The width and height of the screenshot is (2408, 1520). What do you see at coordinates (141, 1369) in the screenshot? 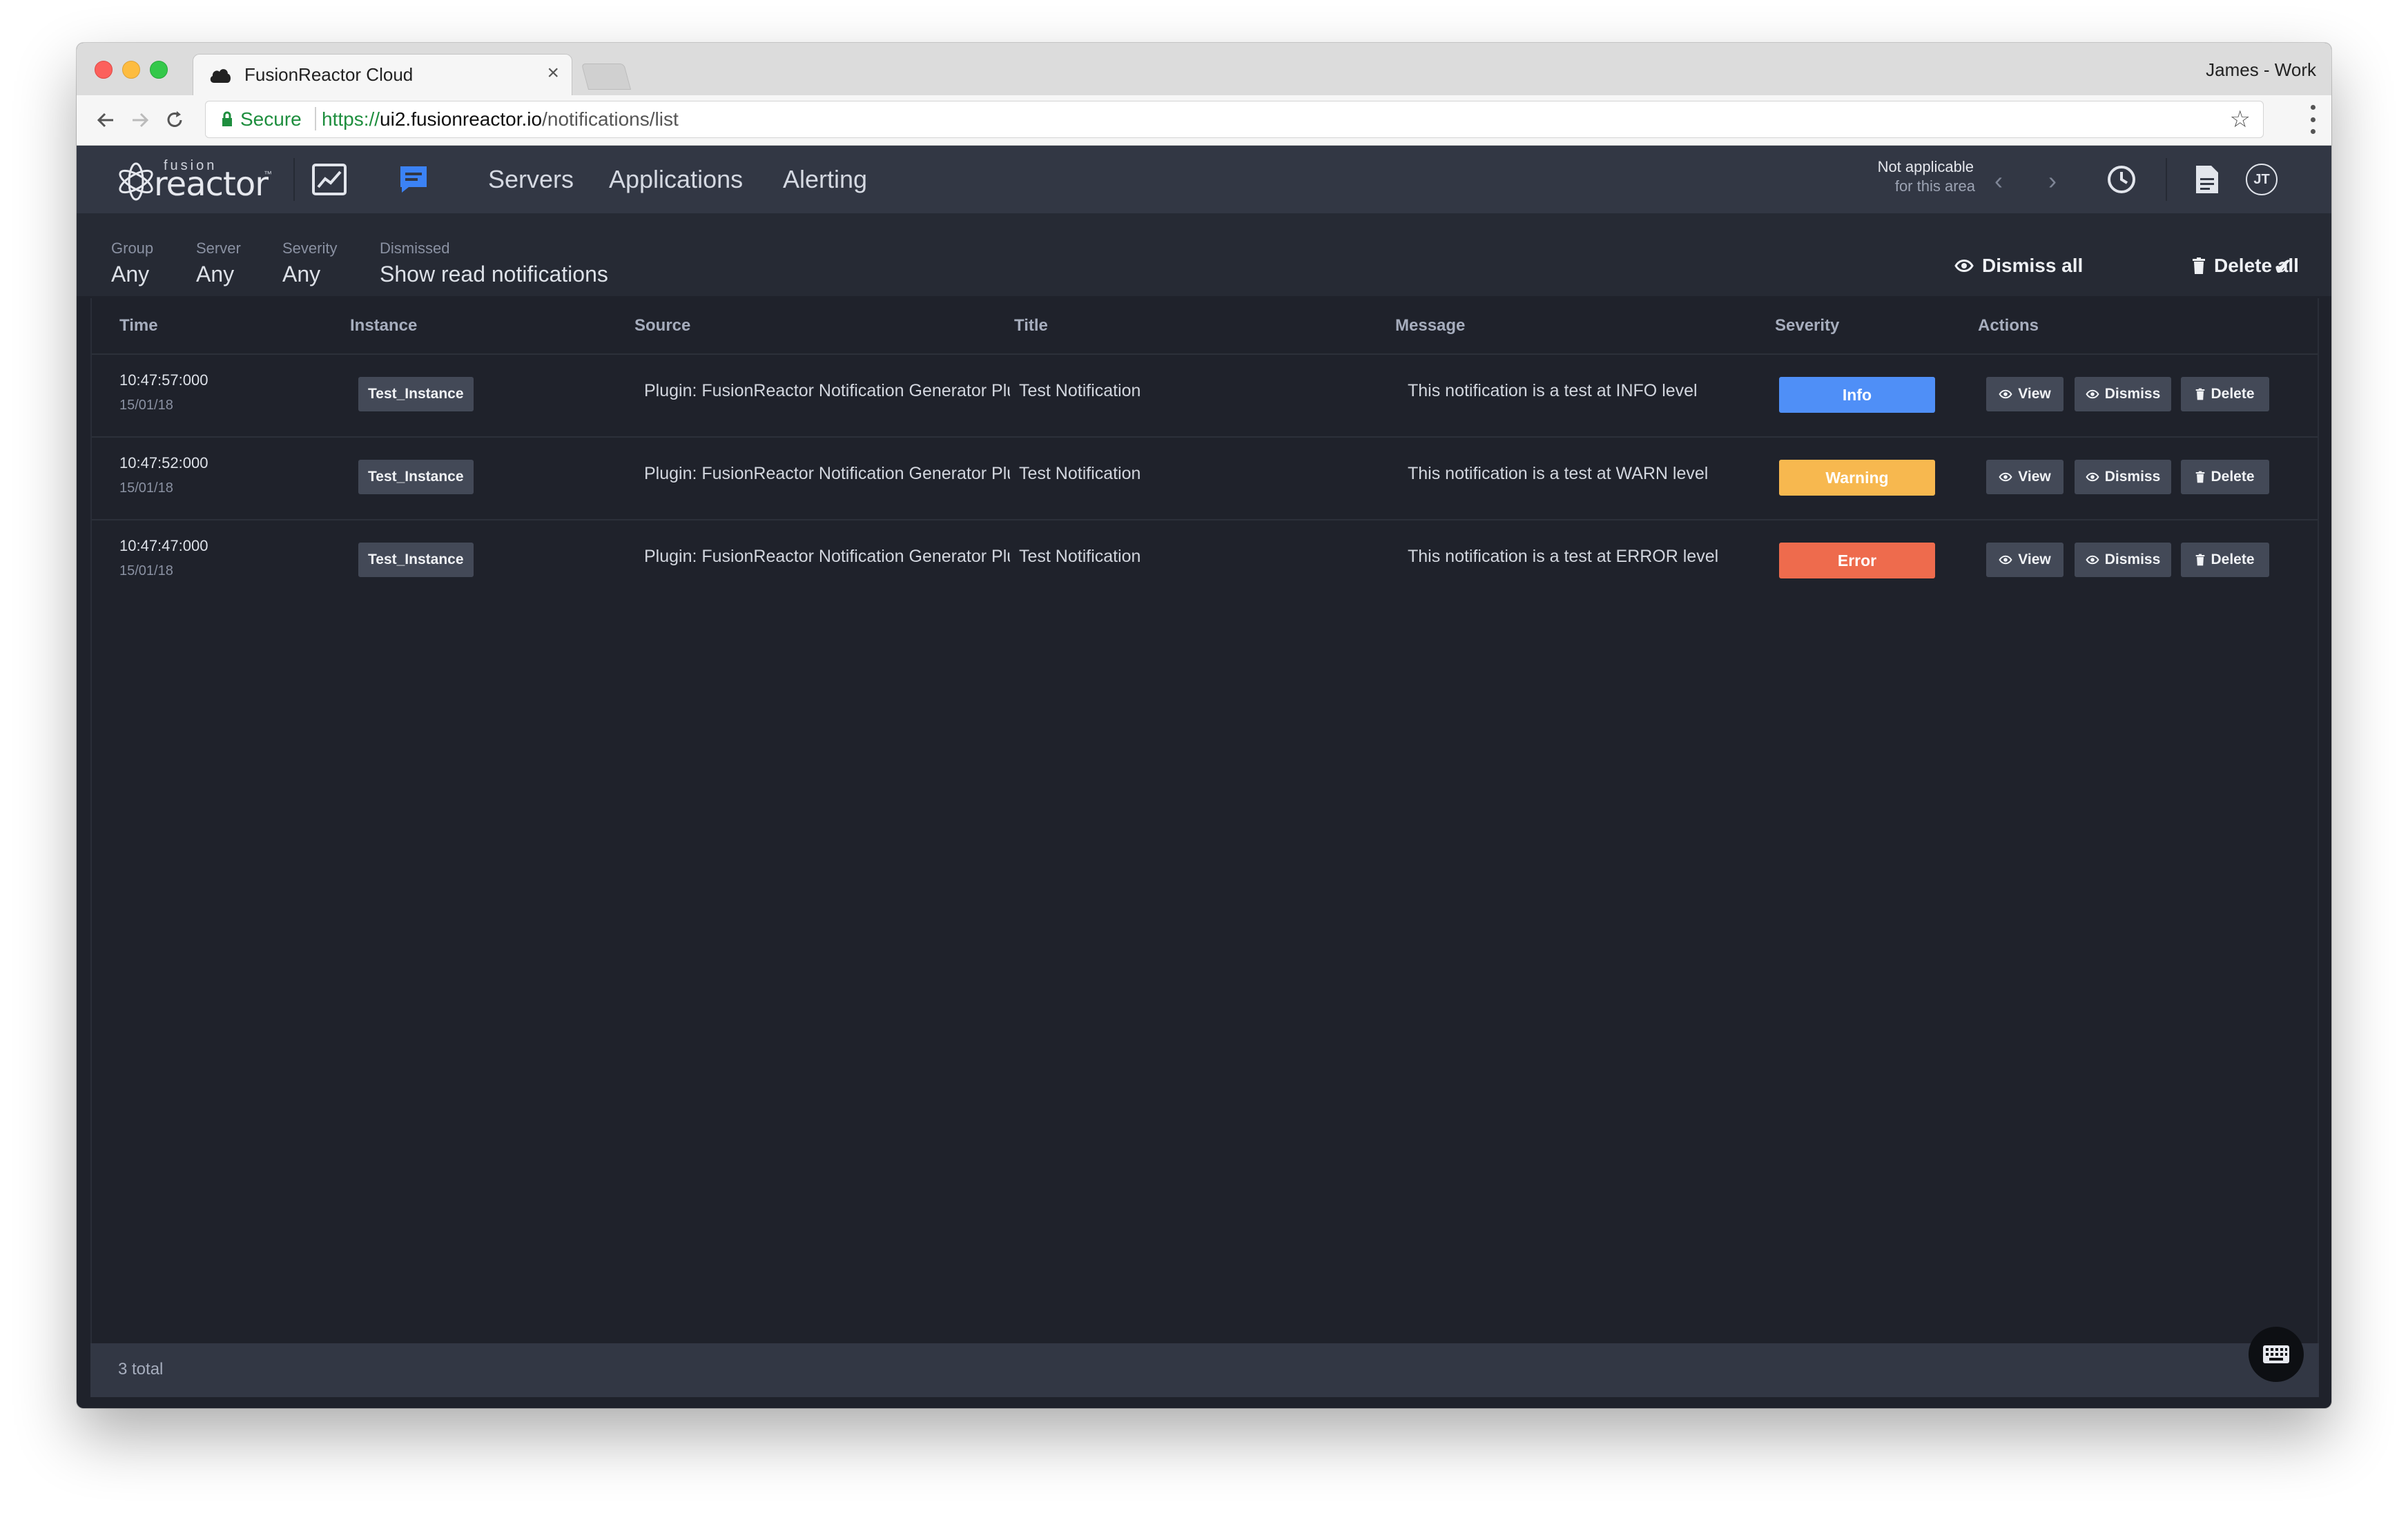
I see `total-count: 3 total` at bounding box center [141, 1369].